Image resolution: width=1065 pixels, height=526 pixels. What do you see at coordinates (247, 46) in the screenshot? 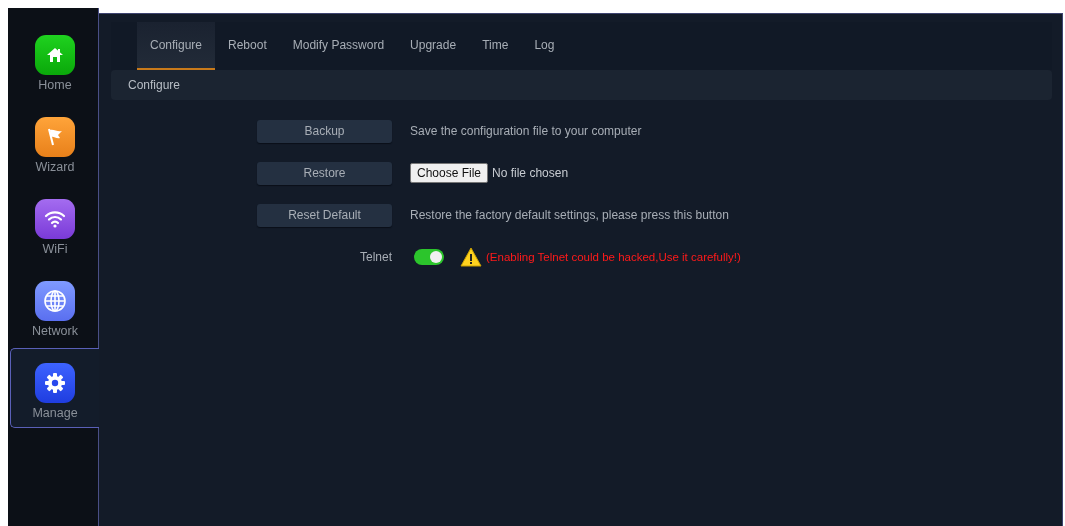
I see `tab: Reboot` at bounding box center [247, 46].